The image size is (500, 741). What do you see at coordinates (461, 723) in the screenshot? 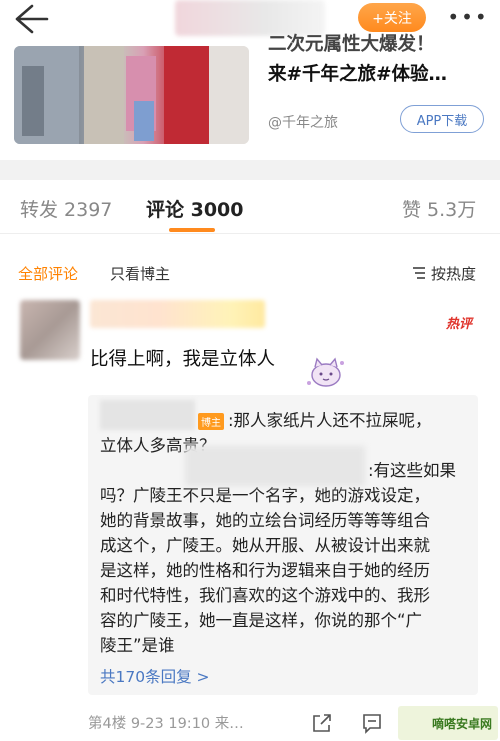
I see `watermark-text: 嘀嗒安卓网` at bounding box center [461, 723].